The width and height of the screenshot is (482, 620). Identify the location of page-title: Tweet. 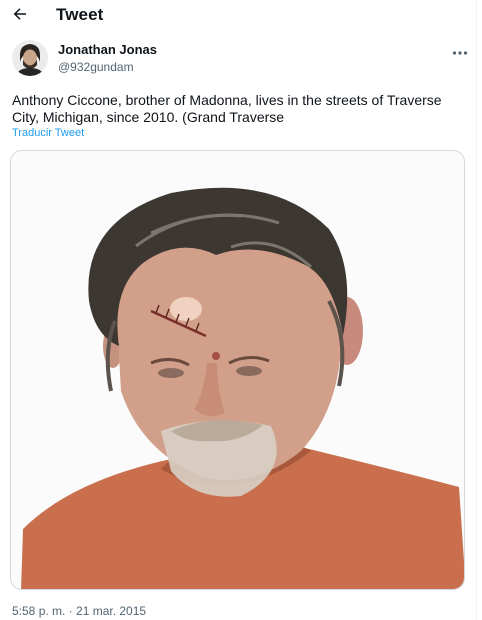
(80, 14).